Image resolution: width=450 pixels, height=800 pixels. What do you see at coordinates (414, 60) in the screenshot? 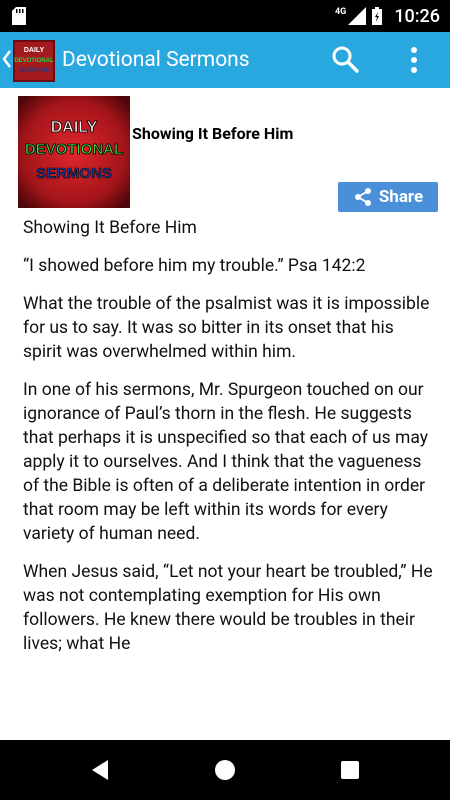
I see `overflow-menu-icon` at bounding box center [414, 60].